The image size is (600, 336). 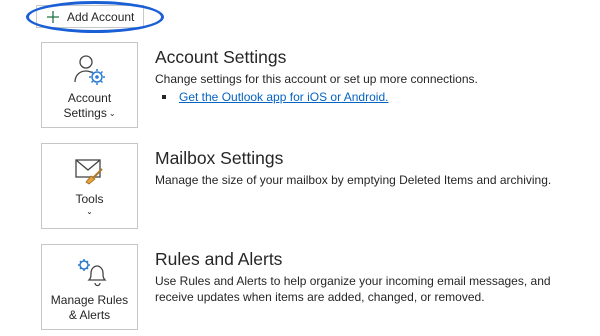 I want to click on bullet-marker, so click(x=164, y=97).